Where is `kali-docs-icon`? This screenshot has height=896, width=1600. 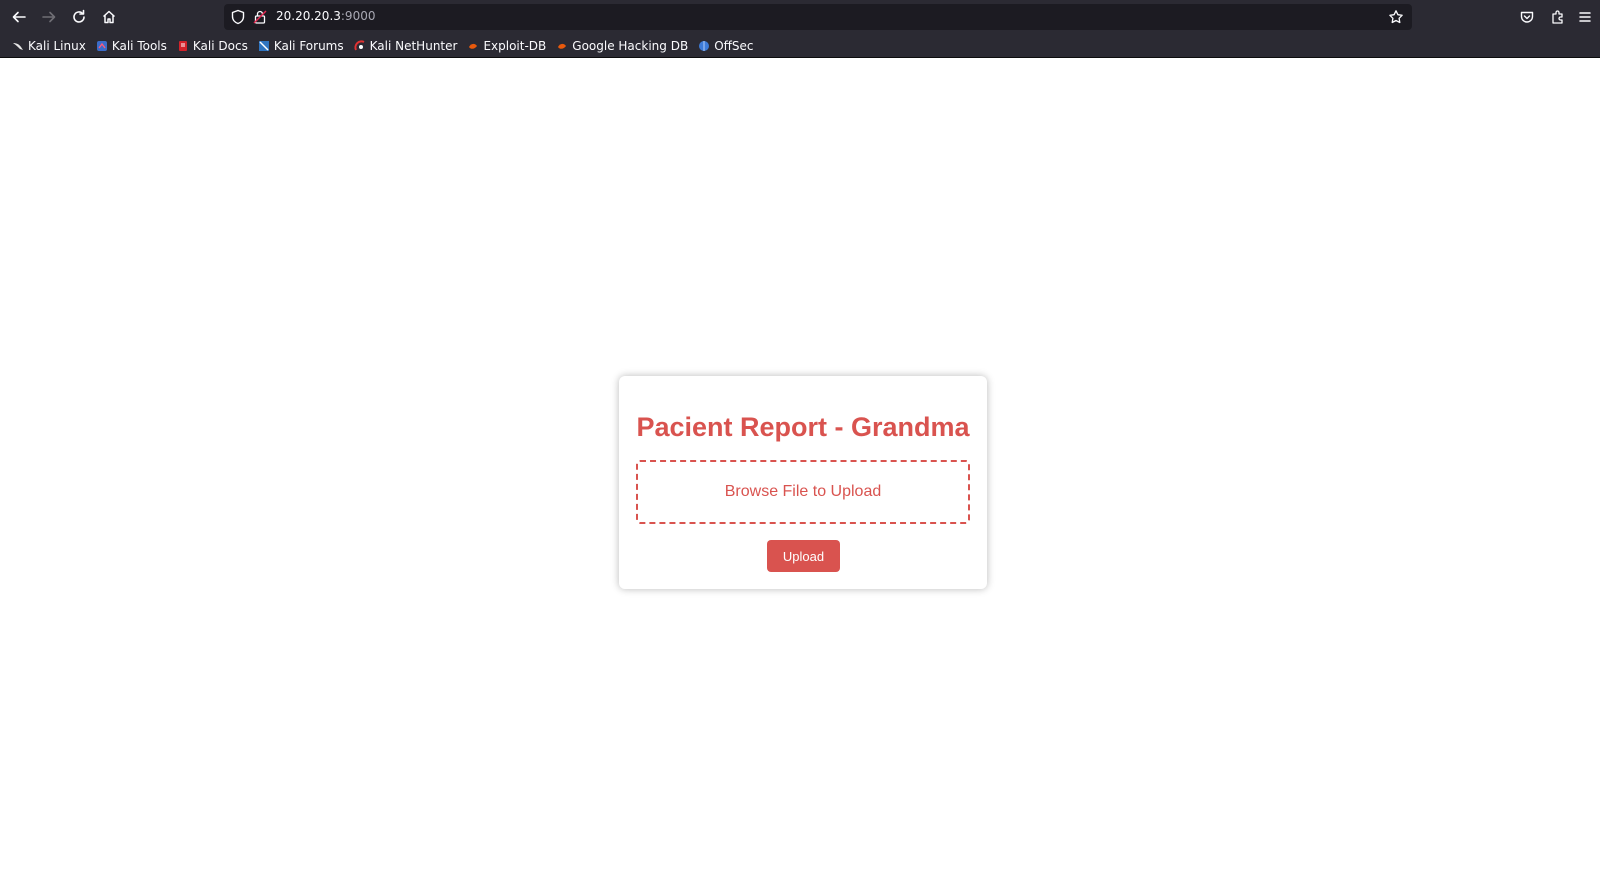
kali-docs-icon is located at coordinates (182, 45).